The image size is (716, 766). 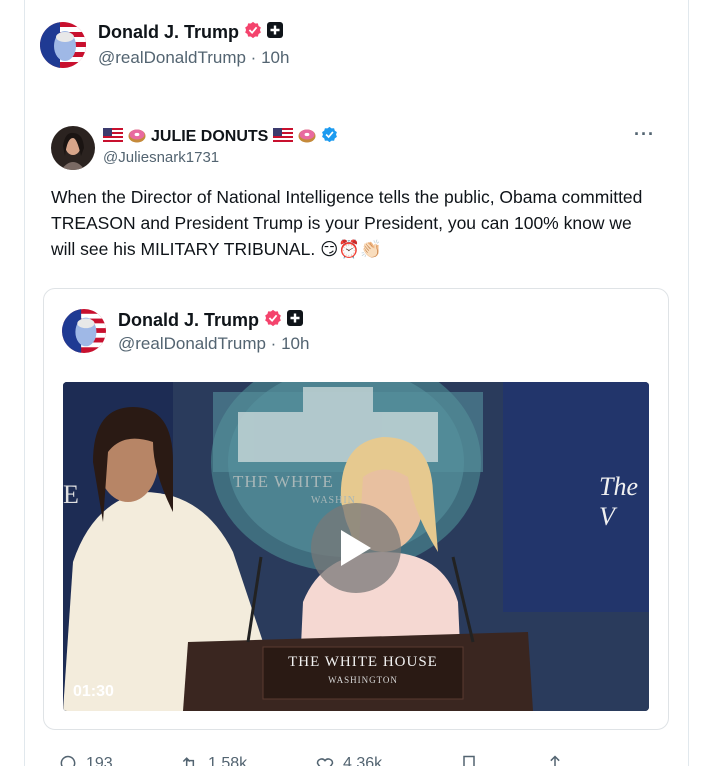 What do you see at coordinates (363, 680) in the screenshot?
I see `podium-subtitle: WASHINGTON` at bounding box center [363, 680].